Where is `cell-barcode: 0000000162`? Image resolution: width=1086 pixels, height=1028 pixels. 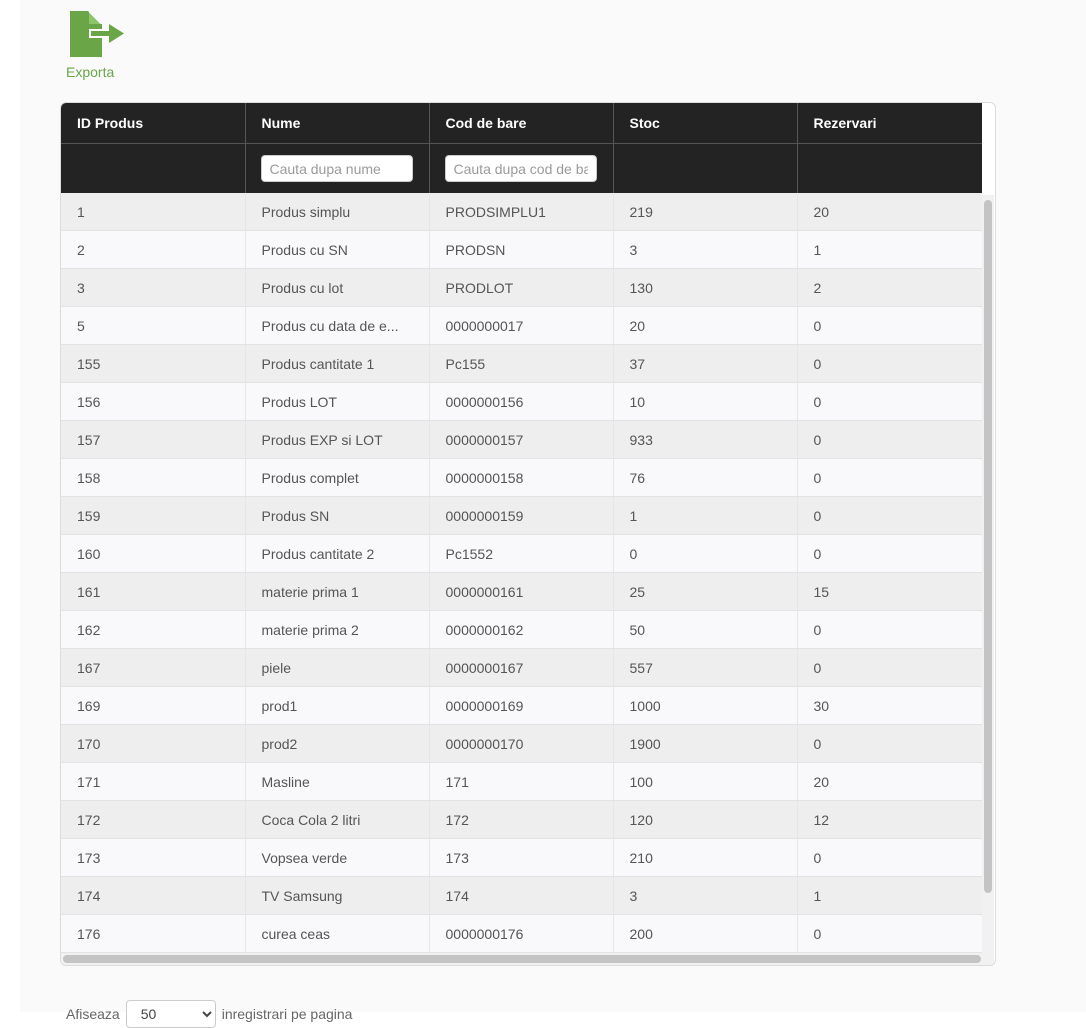
cell-barcode: 0000000162 is located at coordinates (521, 629).